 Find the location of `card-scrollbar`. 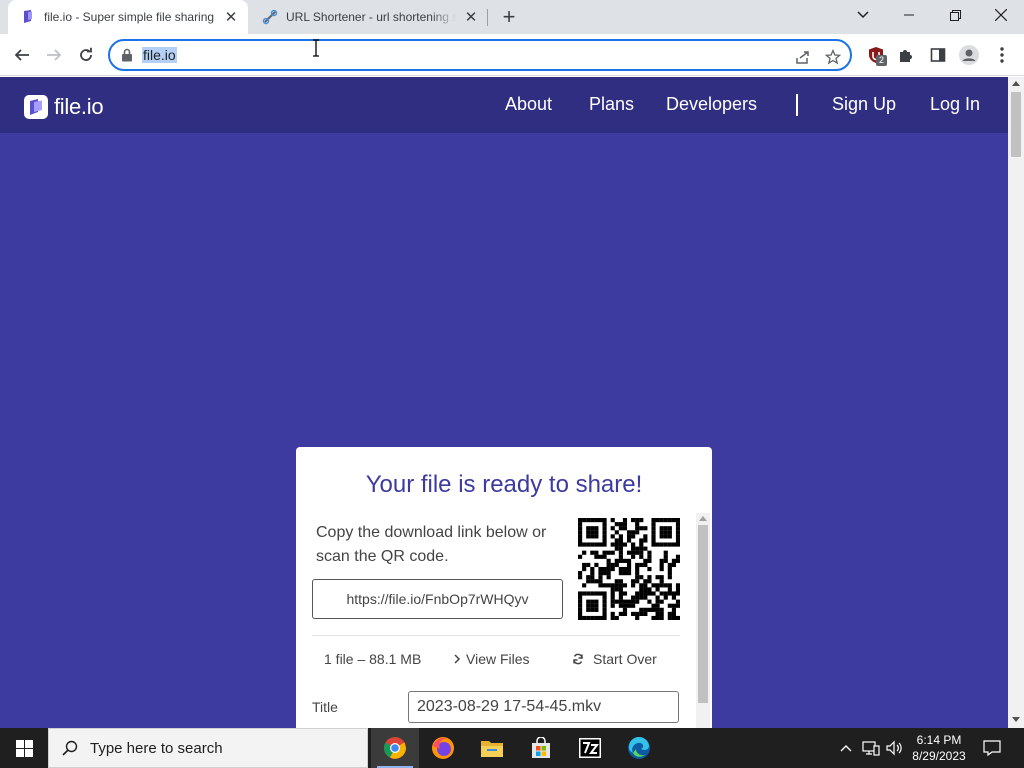

card-scrollbar is located at coordinates (703, 620).